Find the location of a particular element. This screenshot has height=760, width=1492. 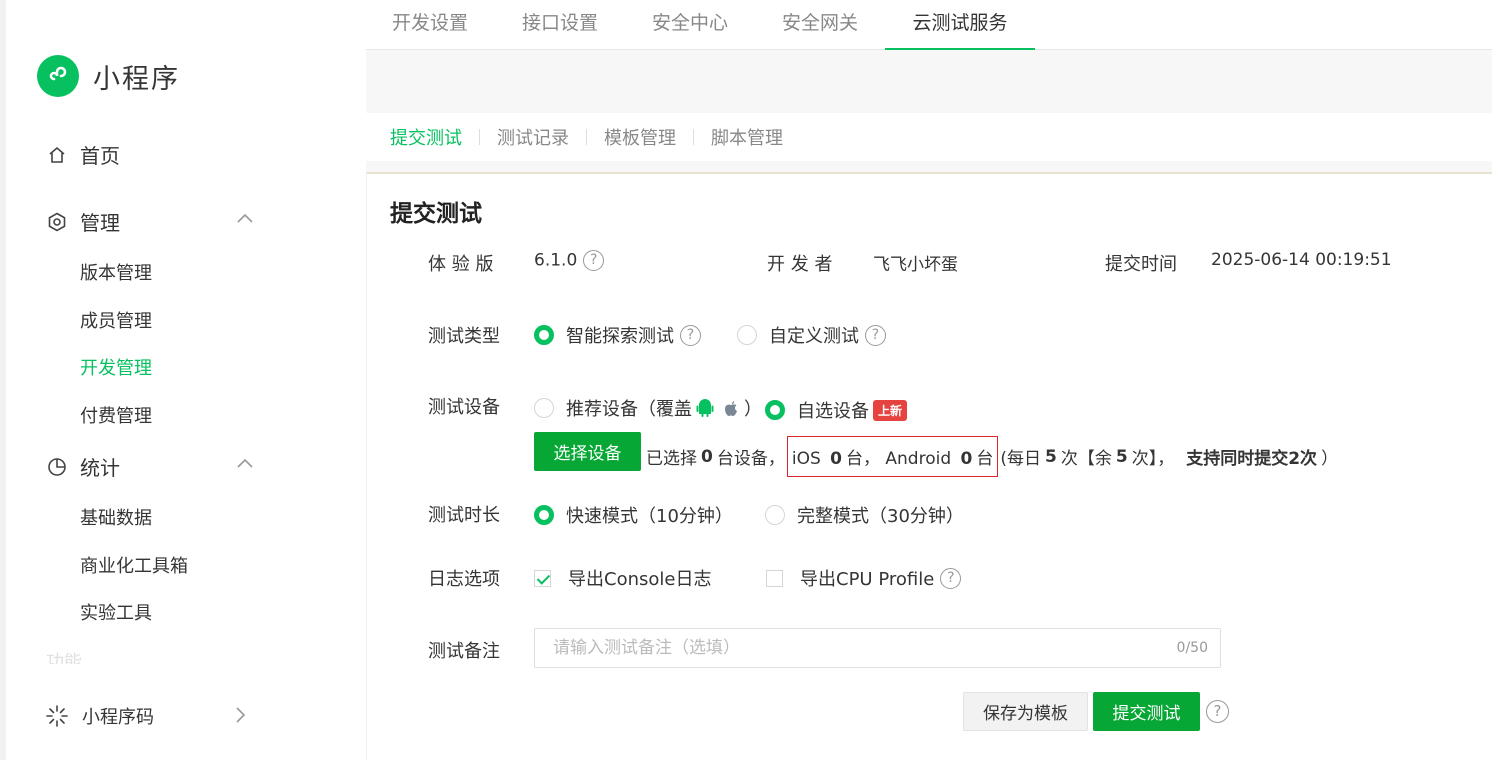

radio-custom-test: 自定义测试 ? is located at coordinates (811, 335).